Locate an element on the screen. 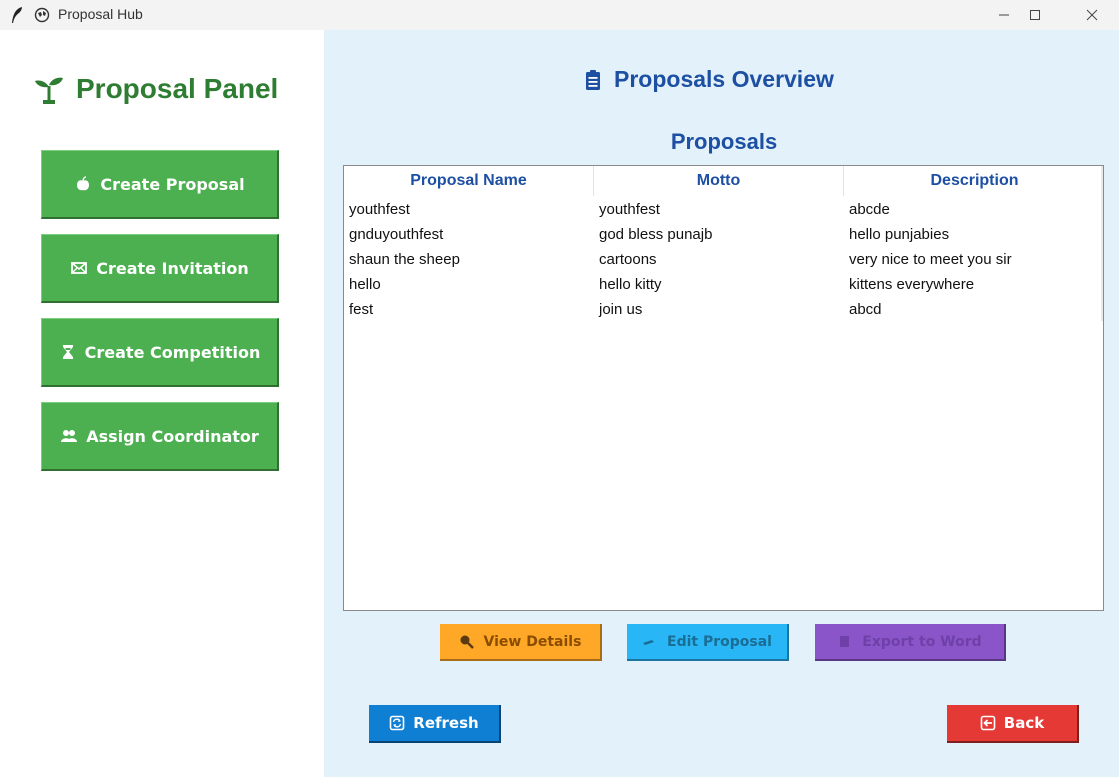 This screenshot has width=1119, height=777. column-header-proposal-name: Proposal Name is located at coordinates (469, 181).